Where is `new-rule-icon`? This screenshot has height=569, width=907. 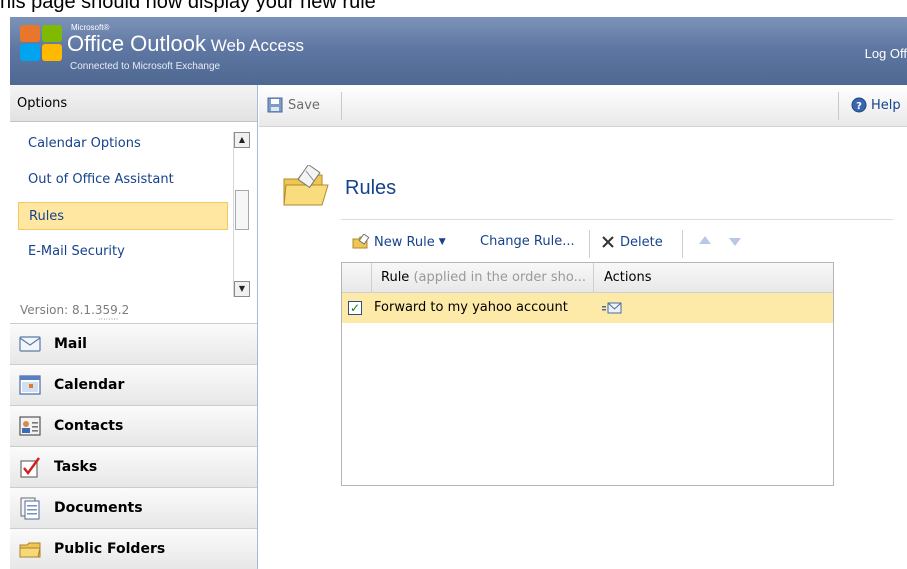
new-rule-icon is located at coordinates (361, 241).